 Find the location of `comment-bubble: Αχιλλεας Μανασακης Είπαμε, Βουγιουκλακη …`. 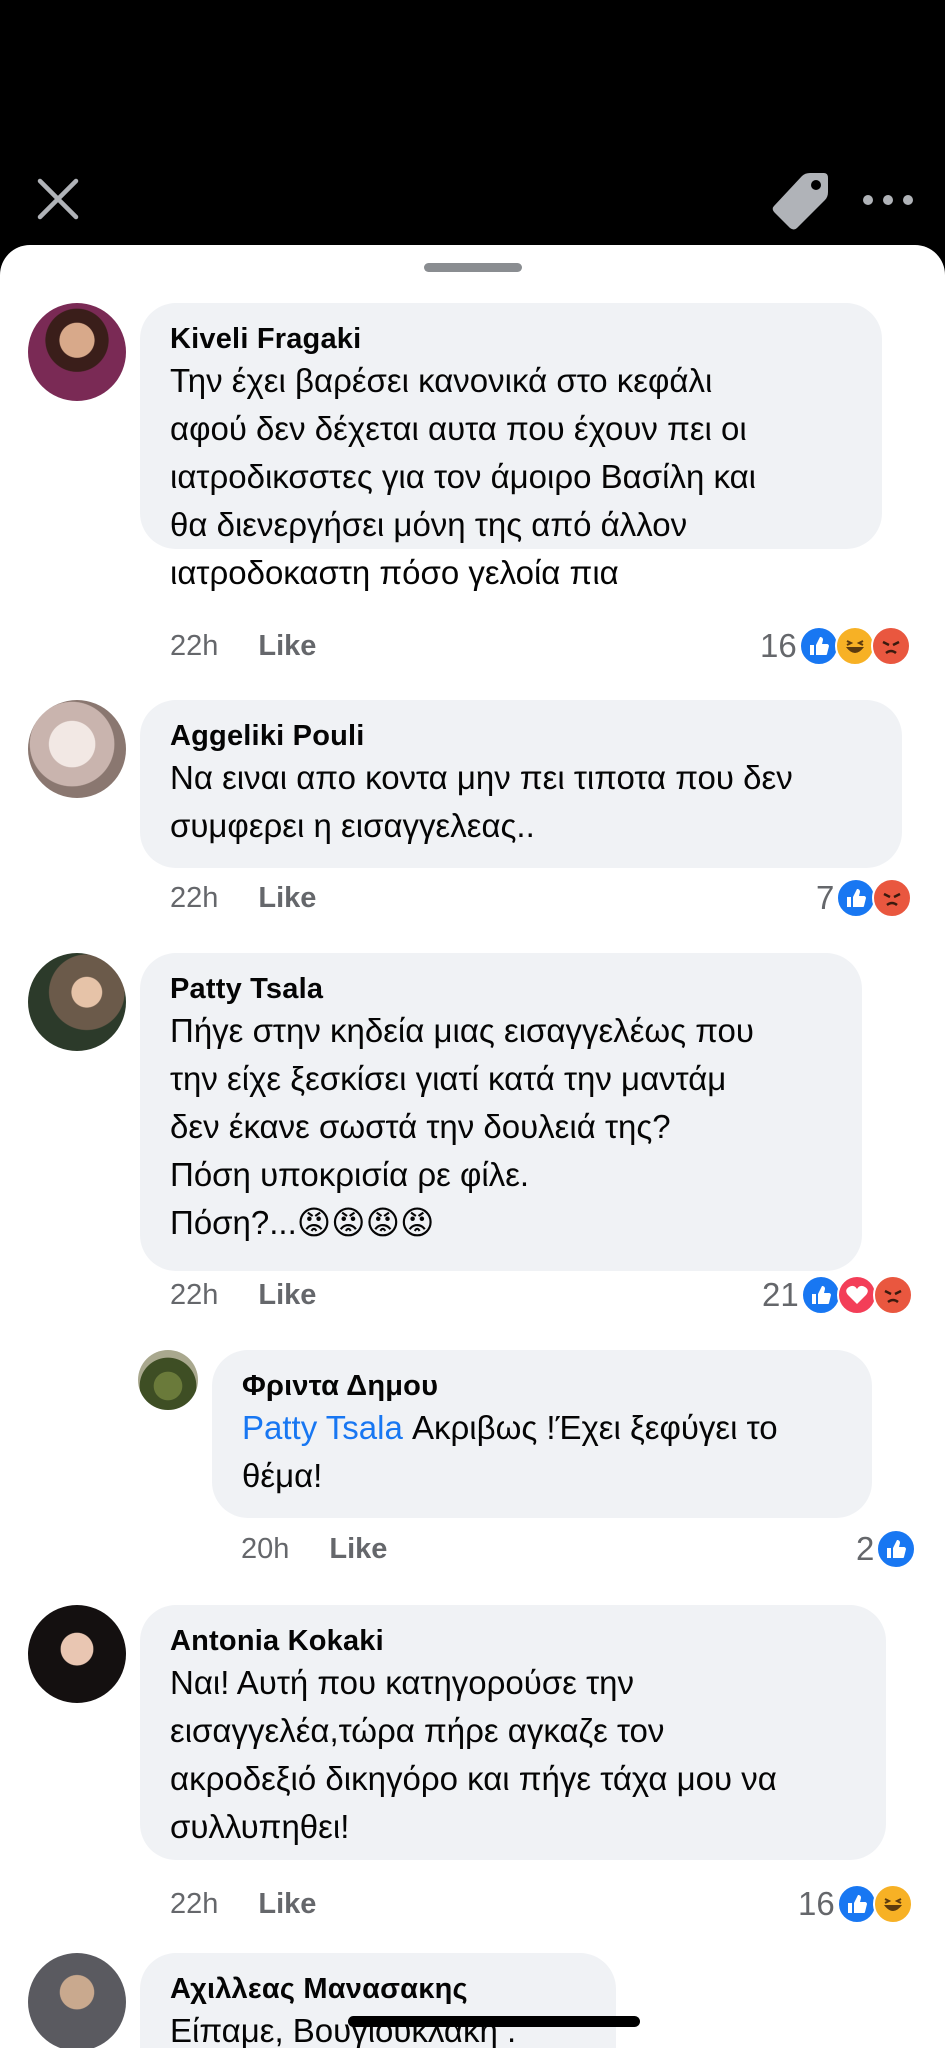

comment-bubble: Αχιλλεας Μανασακης Είπαμε, Βουγιουκλακη … is located at coordinates (378, 2000).